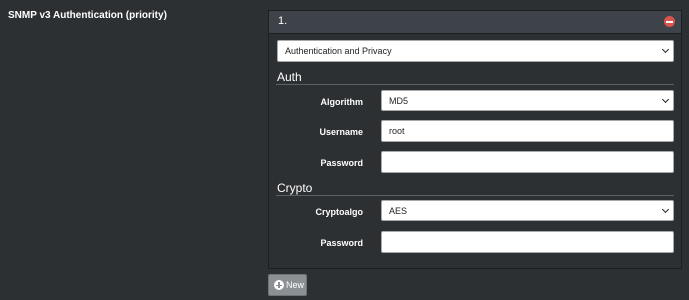  Describe the element at coordinates (399, 101) in the screenshot. I see `algorithm-value: MD5` at that location.